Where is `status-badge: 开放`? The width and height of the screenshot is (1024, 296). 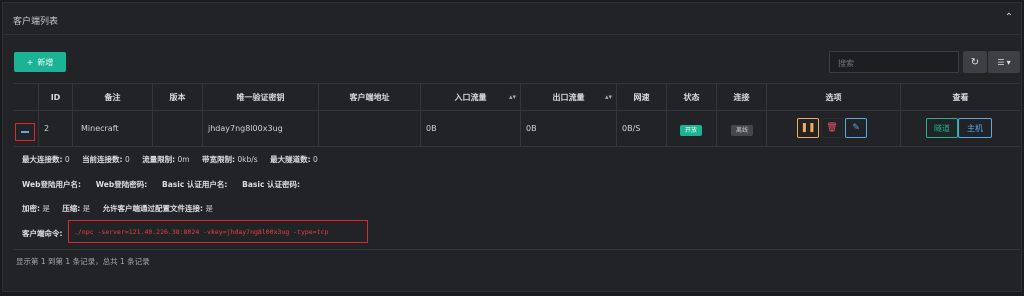
status-badge: 开放 is located at coordinates (691, 130).